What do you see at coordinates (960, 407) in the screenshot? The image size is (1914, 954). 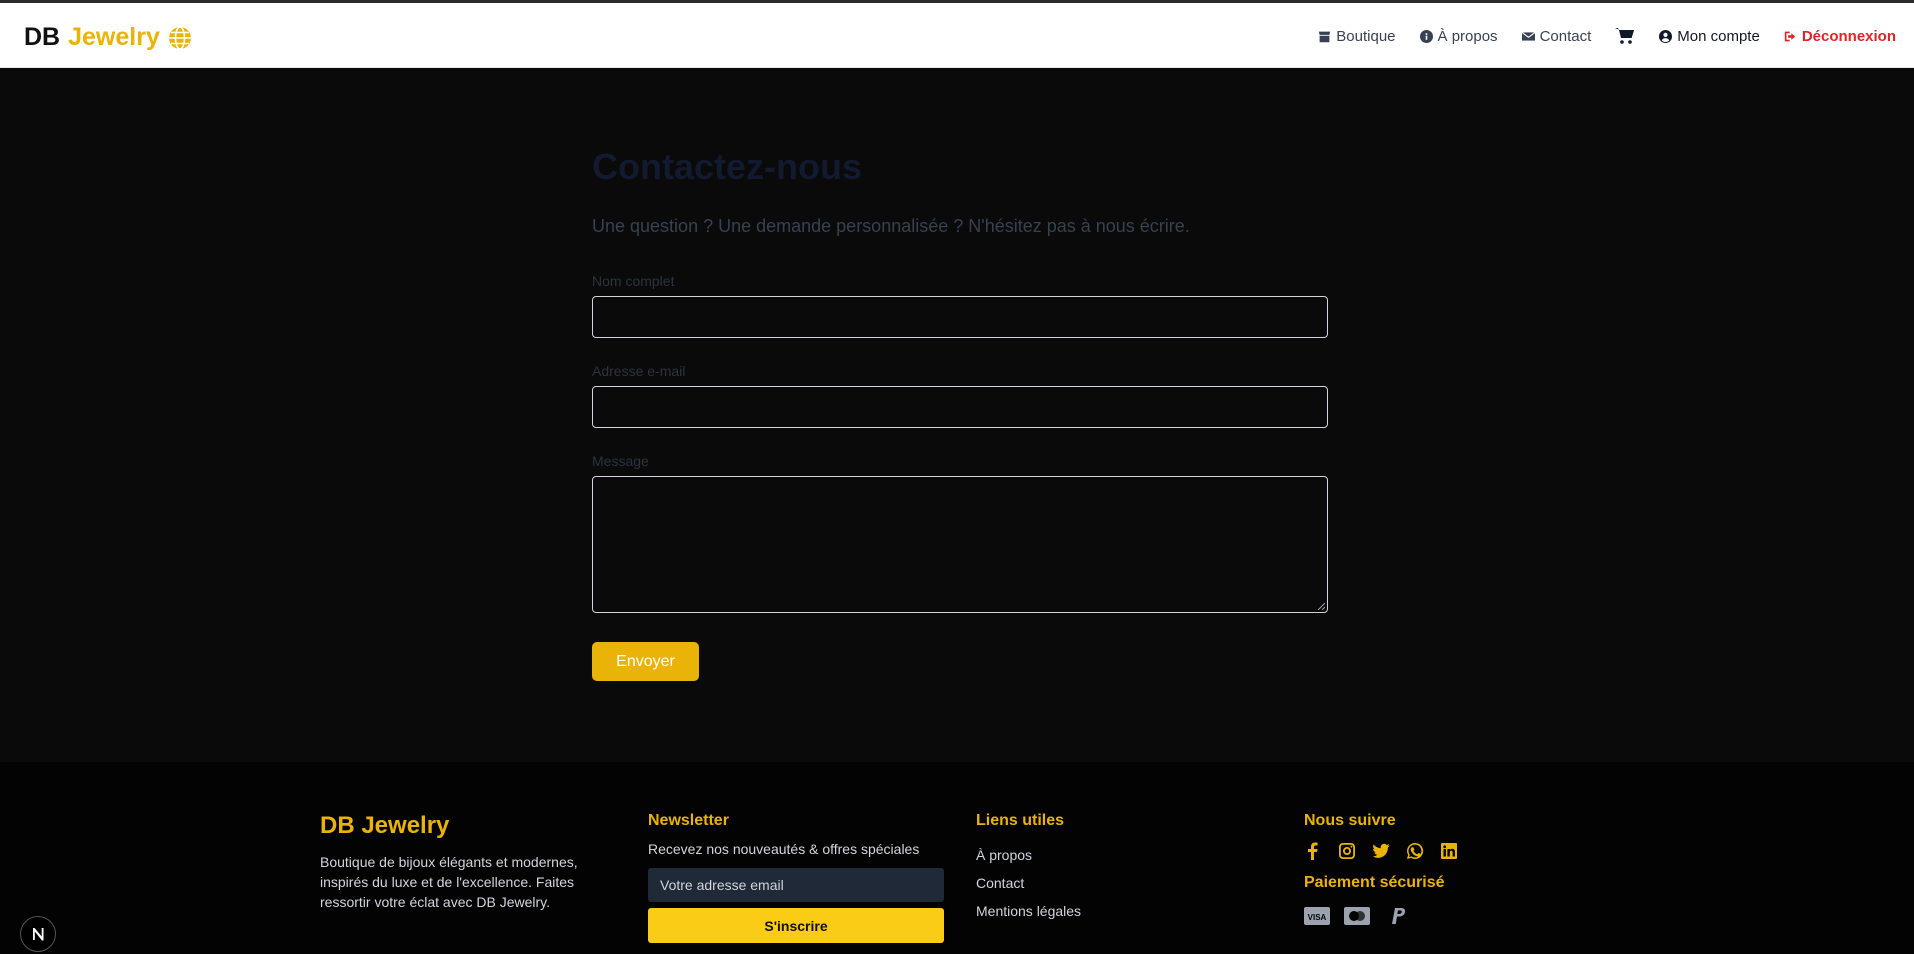 I see `email-input` at bounding box center [960, 407].